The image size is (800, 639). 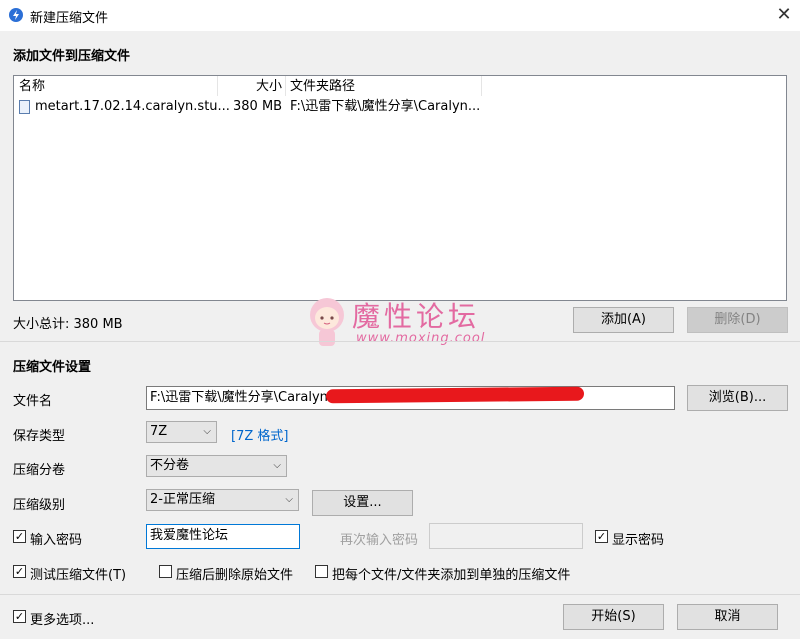 What do you see at coordinates (39, 505) in the screenshot?
I see `level-label: 压缩级别` at bounding box center [39, 505].